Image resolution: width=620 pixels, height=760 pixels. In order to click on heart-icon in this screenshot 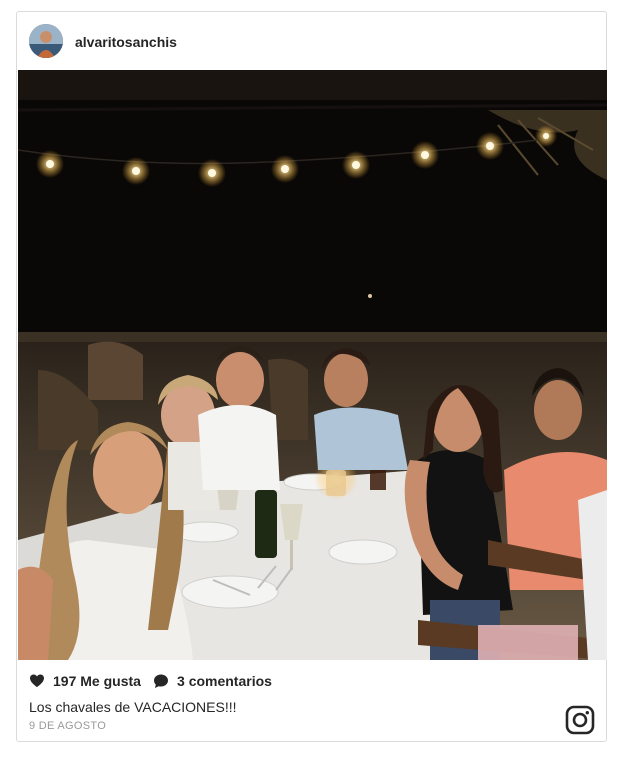, I will do `click(37, 681)`.